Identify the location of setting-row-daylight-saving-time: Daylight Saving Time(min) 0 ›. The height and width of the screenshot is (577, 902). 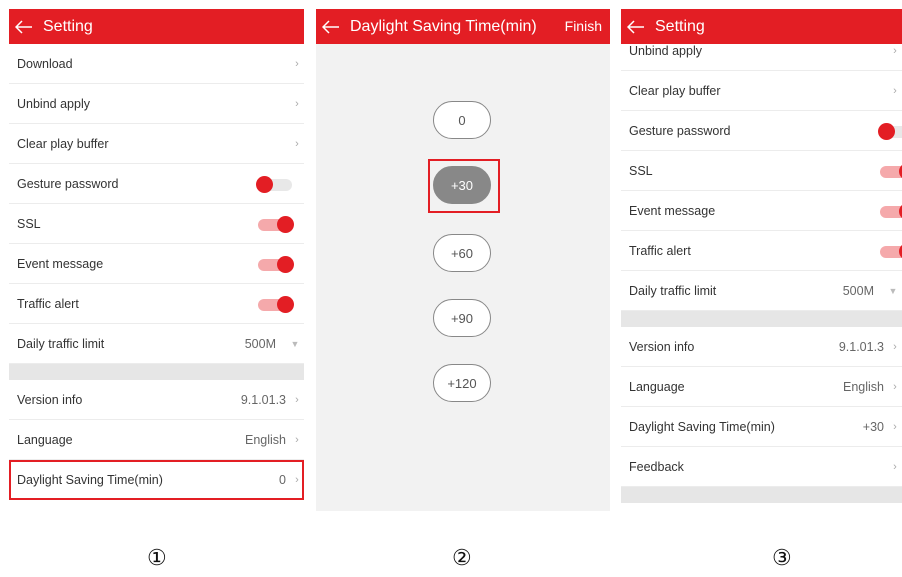
(156, 480).